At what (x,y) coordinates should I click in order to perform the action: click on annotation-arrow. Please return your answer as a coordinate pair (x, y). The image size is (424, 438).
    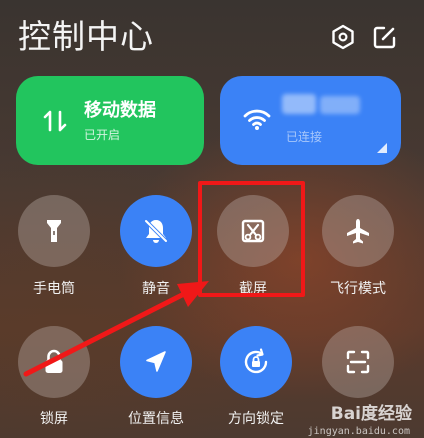
    Looking at the image, I should click on (116, 329).